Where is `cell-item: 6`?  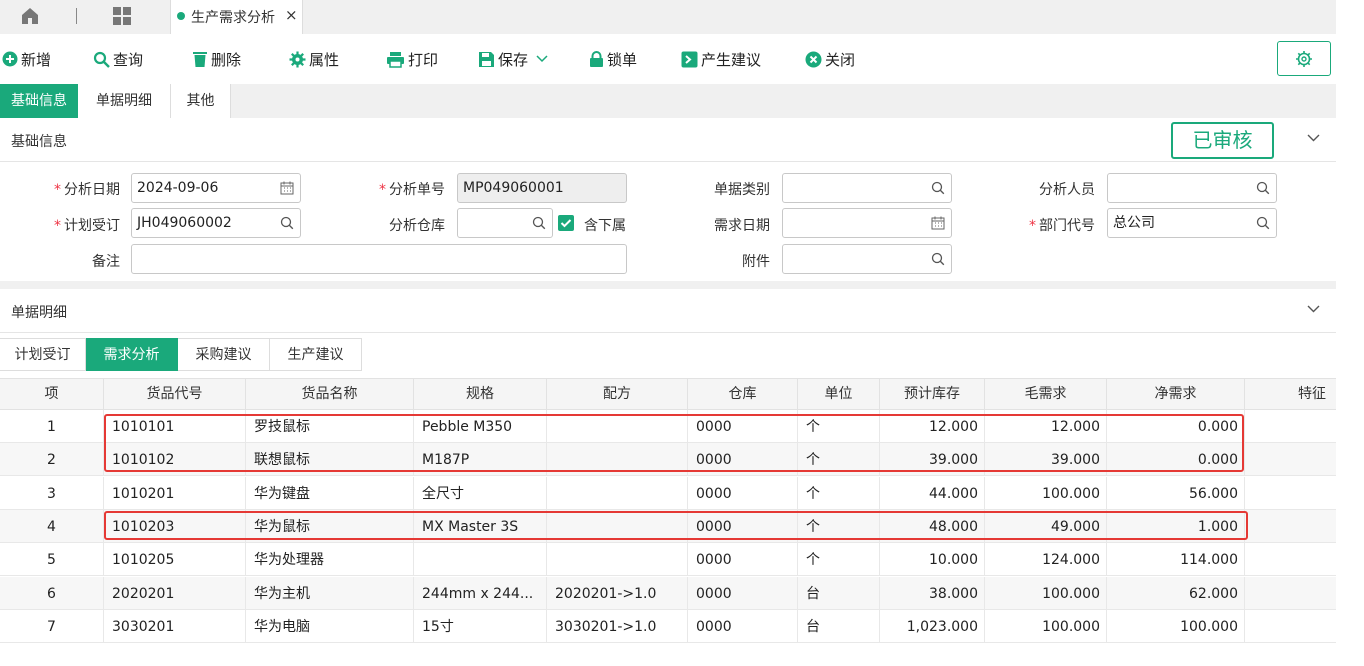
cell-item: 6 is located at coordinates (52, 593).